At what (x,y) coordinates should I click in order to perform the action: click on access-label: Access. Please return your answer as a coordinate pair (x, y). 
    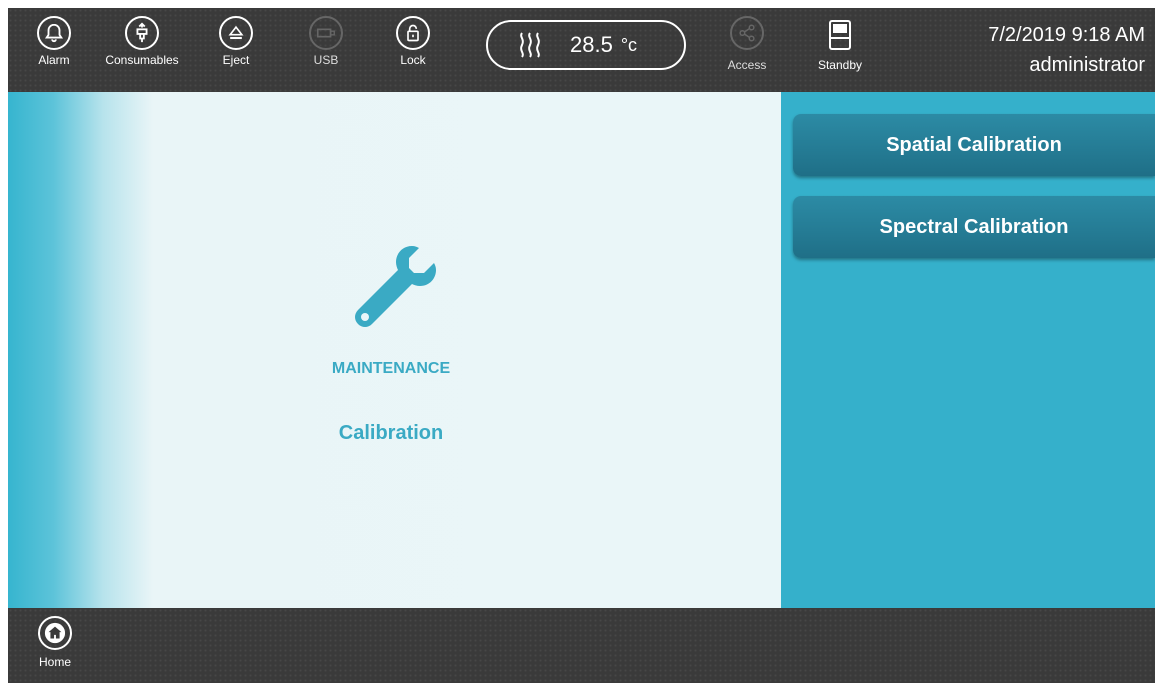
    Looking at the image, I should click on (747, 65).